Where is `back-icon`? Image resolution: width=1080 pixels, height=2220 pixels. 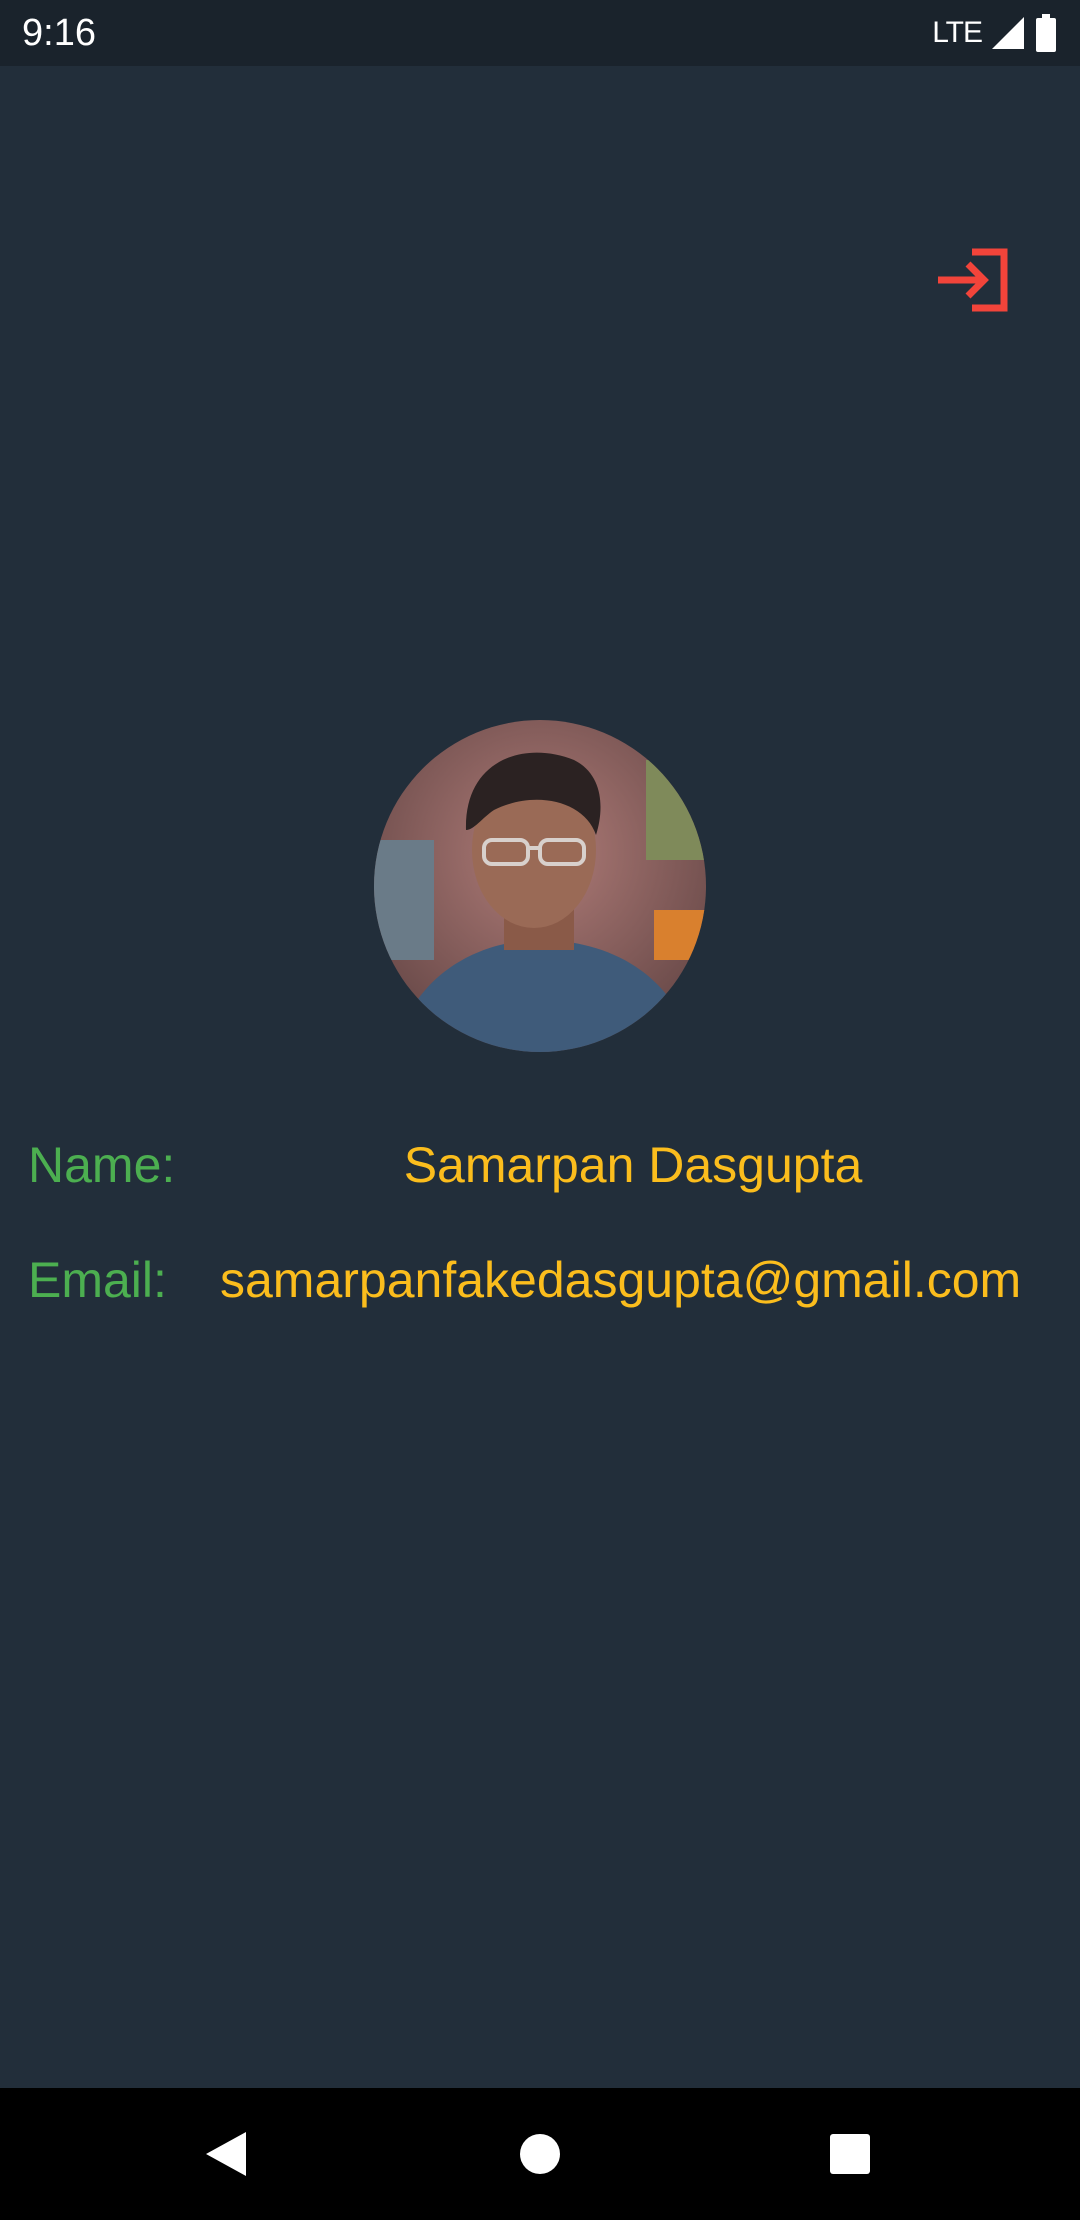 back-icon is located at coordinates (226, 2154).